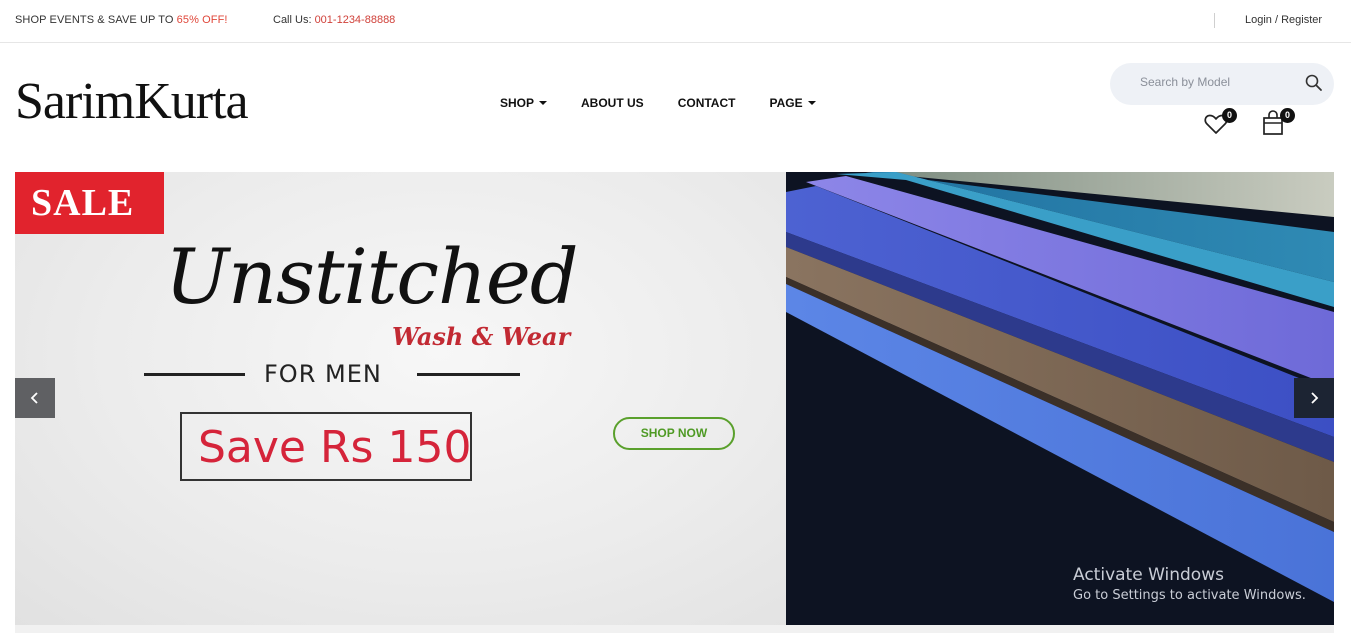  Describe the element at coordinates (355, 20) in the screenshot. I see `call-number: 001-1234-88888` at that location.